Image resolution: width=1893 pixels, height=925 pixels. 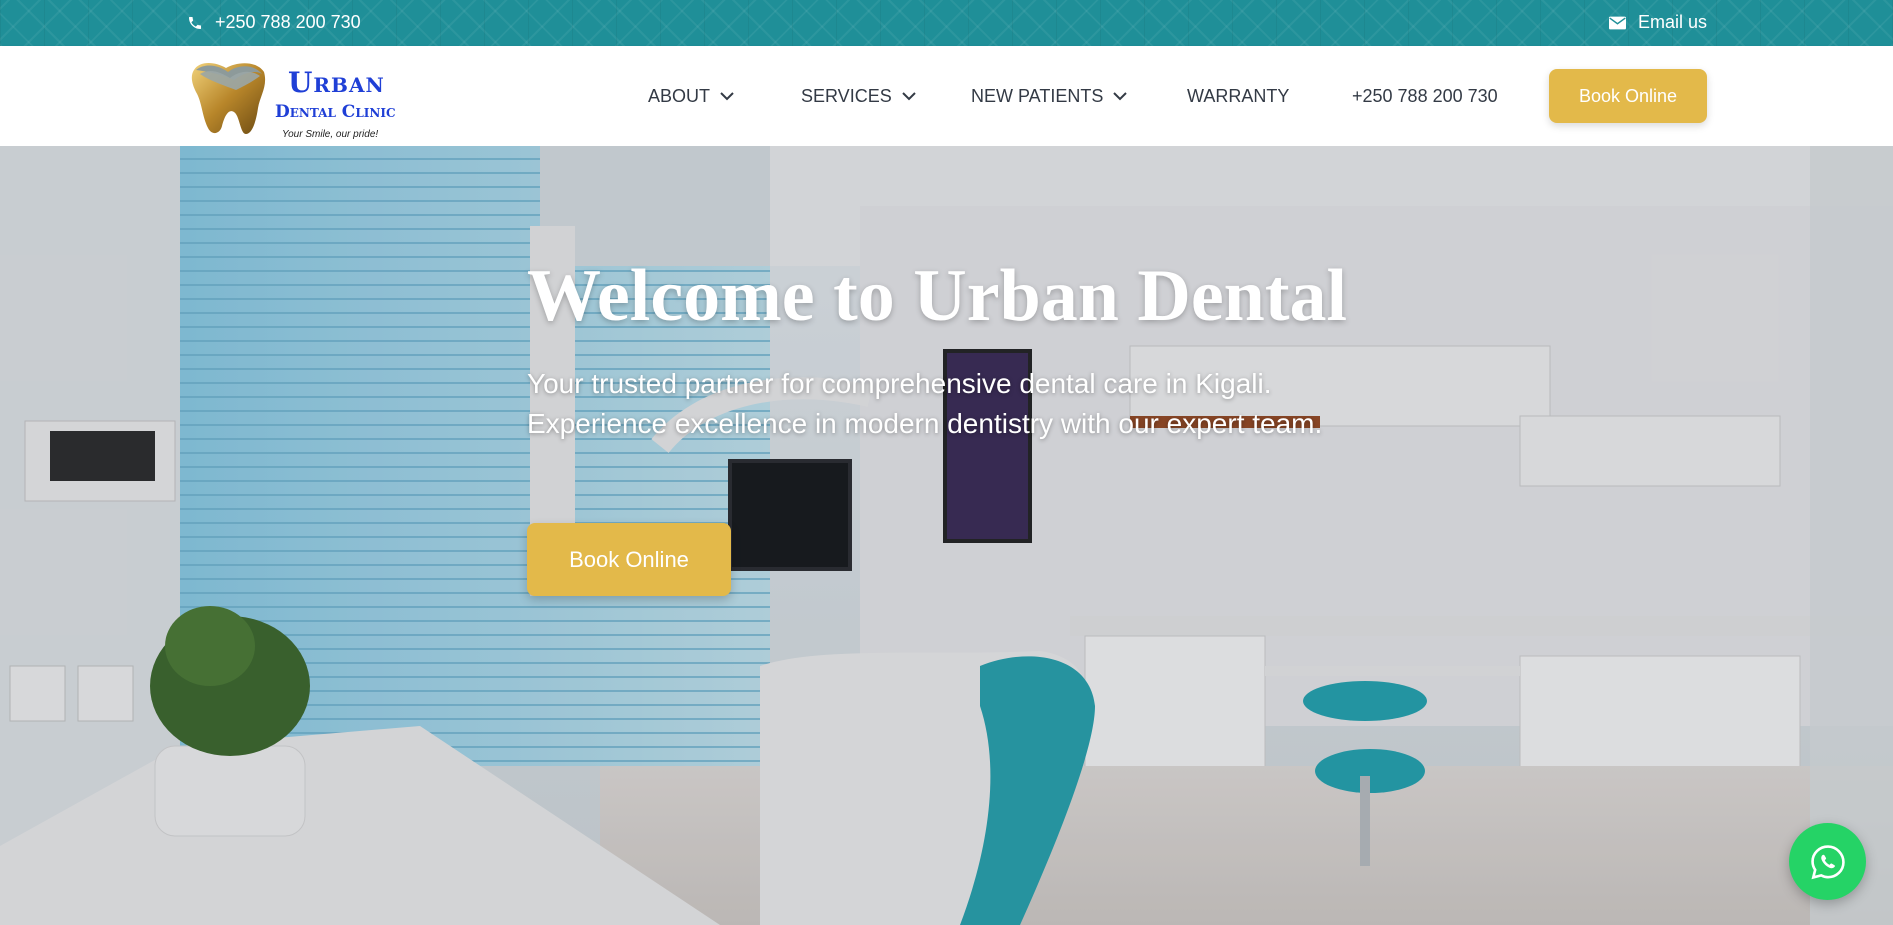 What do you see at coordinates (1037, 96) in the screenshot?
I see `nav-new-patients-label: NEW PATIENTS` at bounding box center [1037, 96].